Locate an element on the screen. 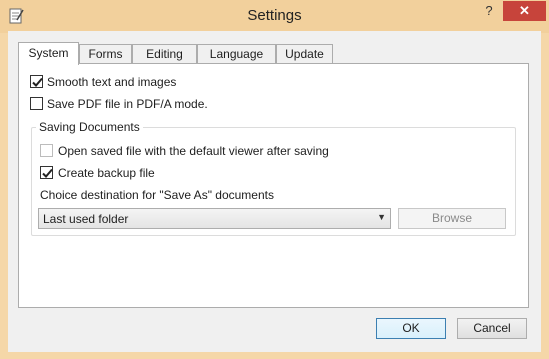  tab-forms: Forms is located at coordinates (105, 54).